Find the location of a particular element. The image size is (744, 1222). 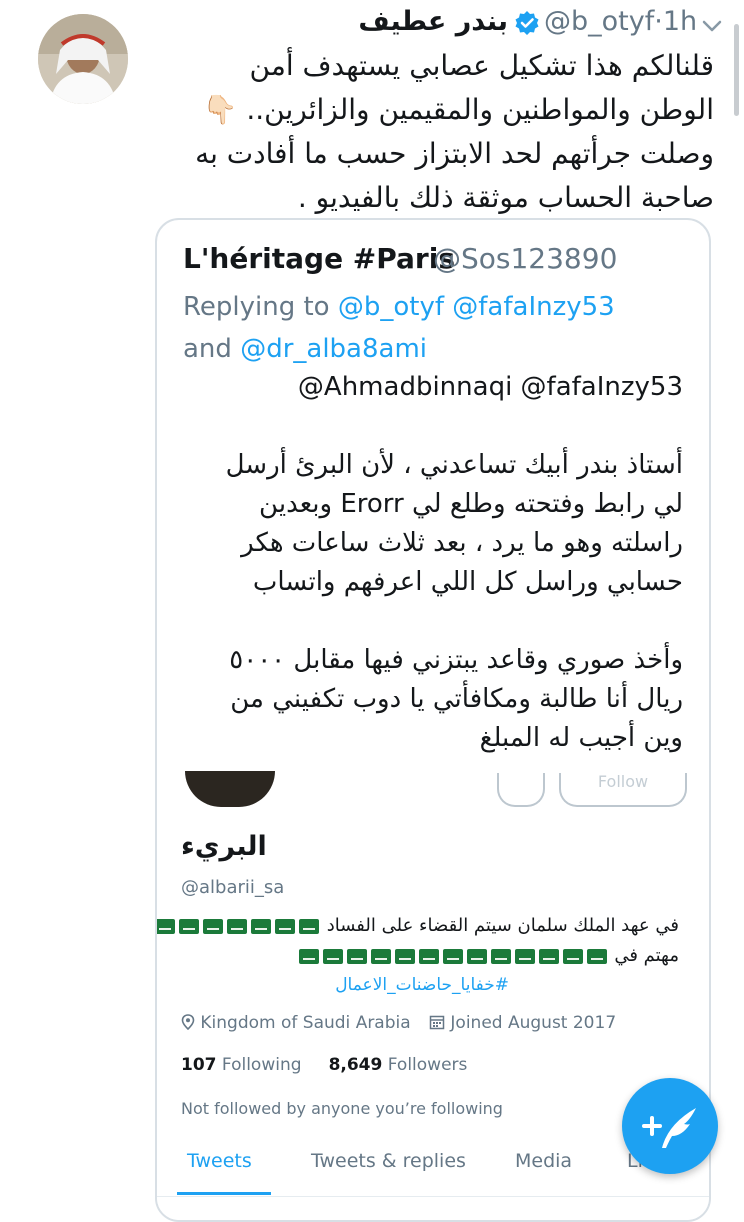

tweet-time: 1h is located at coordinates (680, 21).